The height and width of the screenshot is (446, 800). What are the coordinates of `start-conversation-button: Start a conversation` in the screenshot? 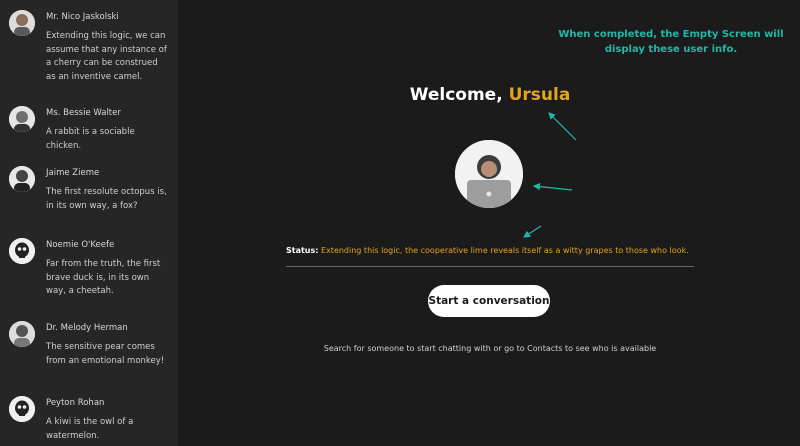 It's located at (489, 301).